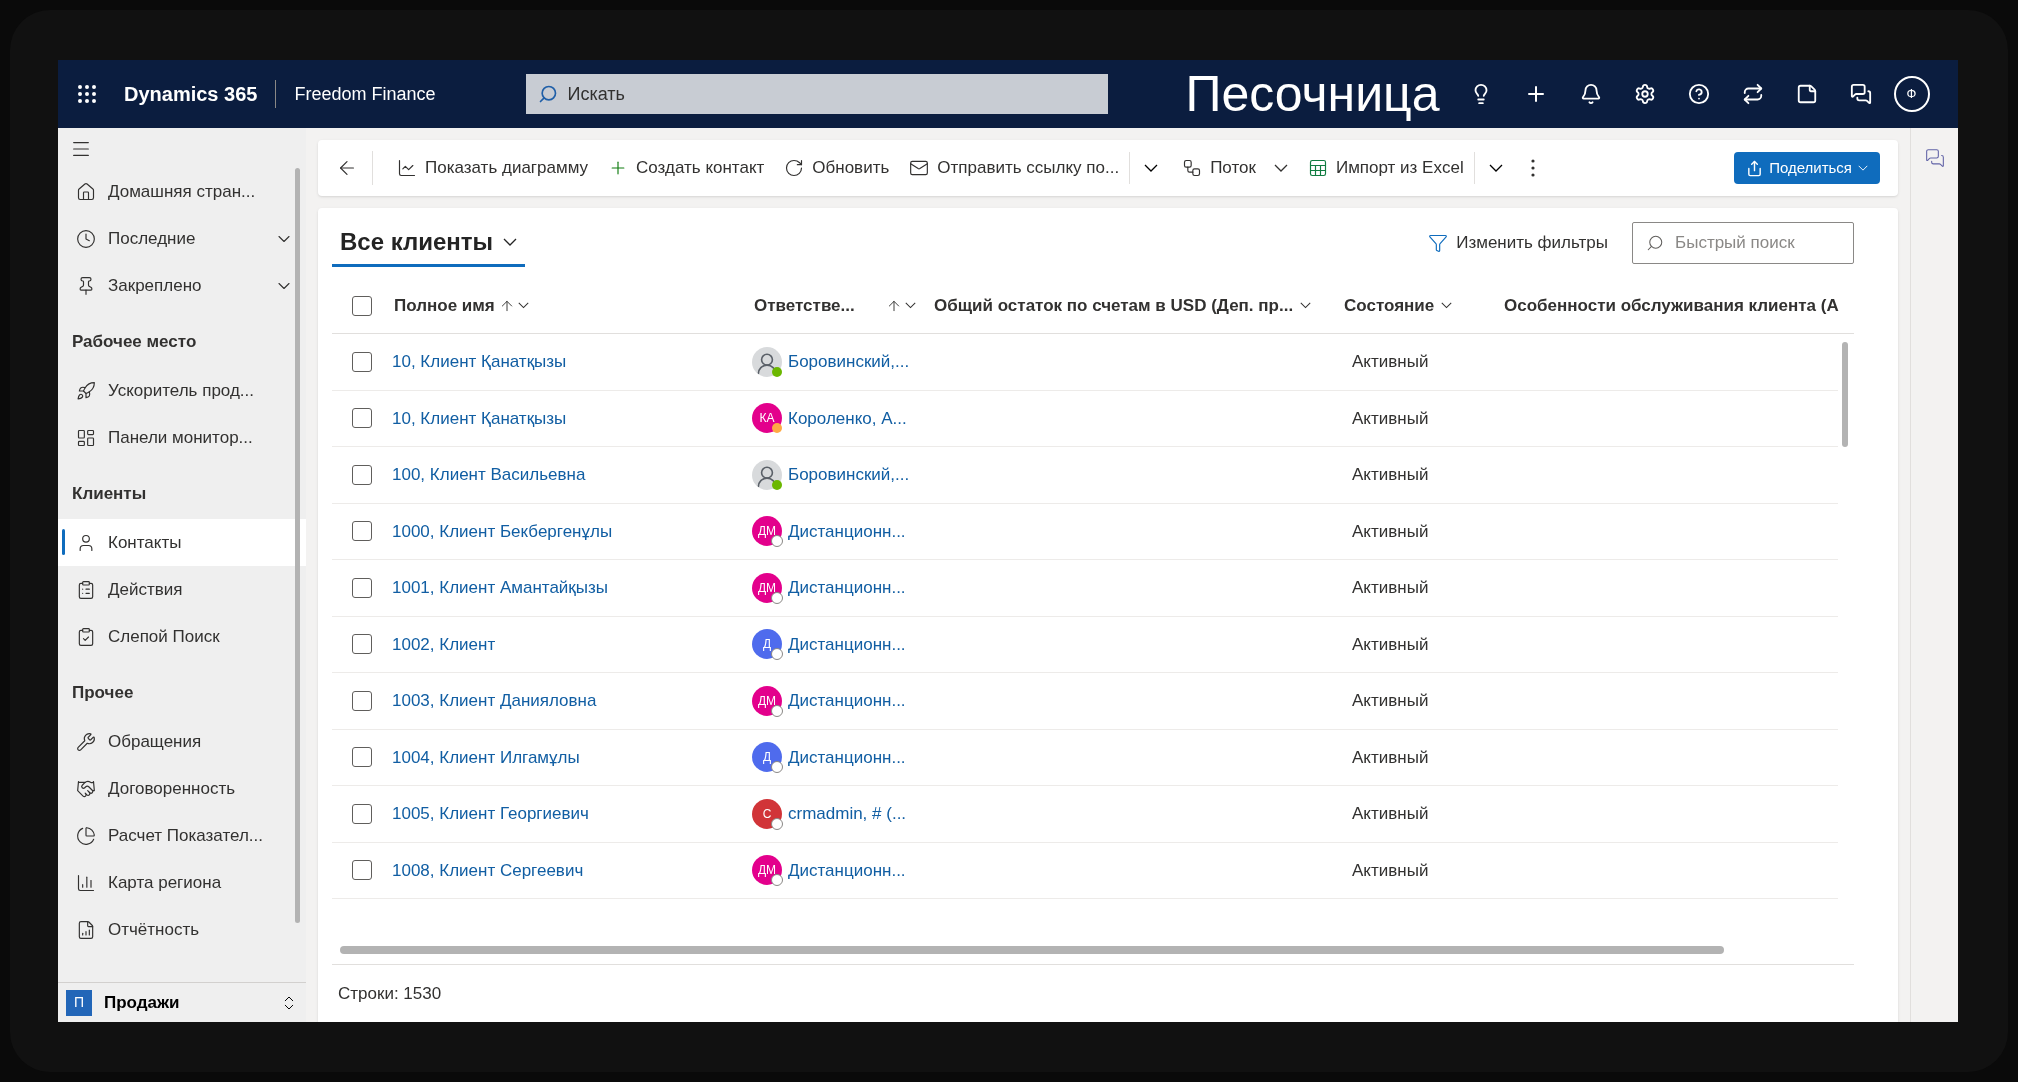 Image resolution: width=2018 pixels, height=1082 pixels. What do you see at coordinates (1085, 418) in the screenshot?
I see `table-row: 10, Клиент Қанатқызы КА Короленко, А... Активный` at bounding box center [1085, 418].